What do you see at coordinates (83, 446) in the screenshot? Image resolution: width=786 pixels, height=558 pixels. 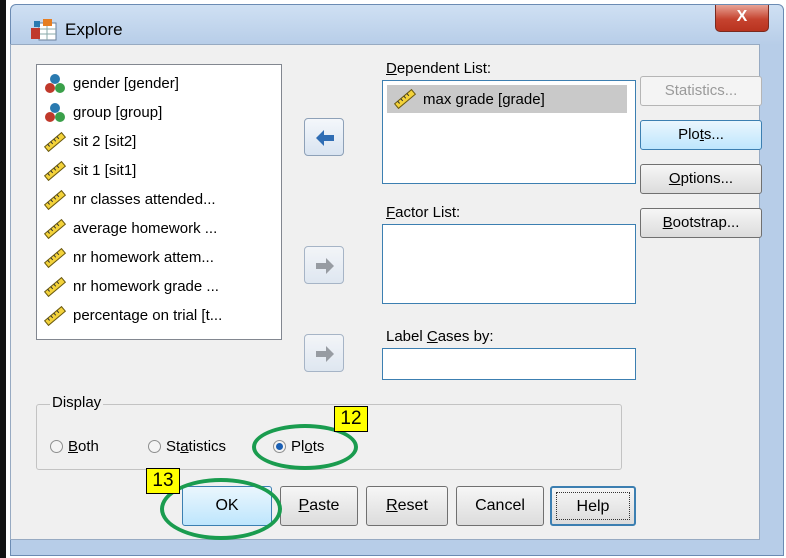 I see `radio-both-label: Both` at bounding box center [83, 446].